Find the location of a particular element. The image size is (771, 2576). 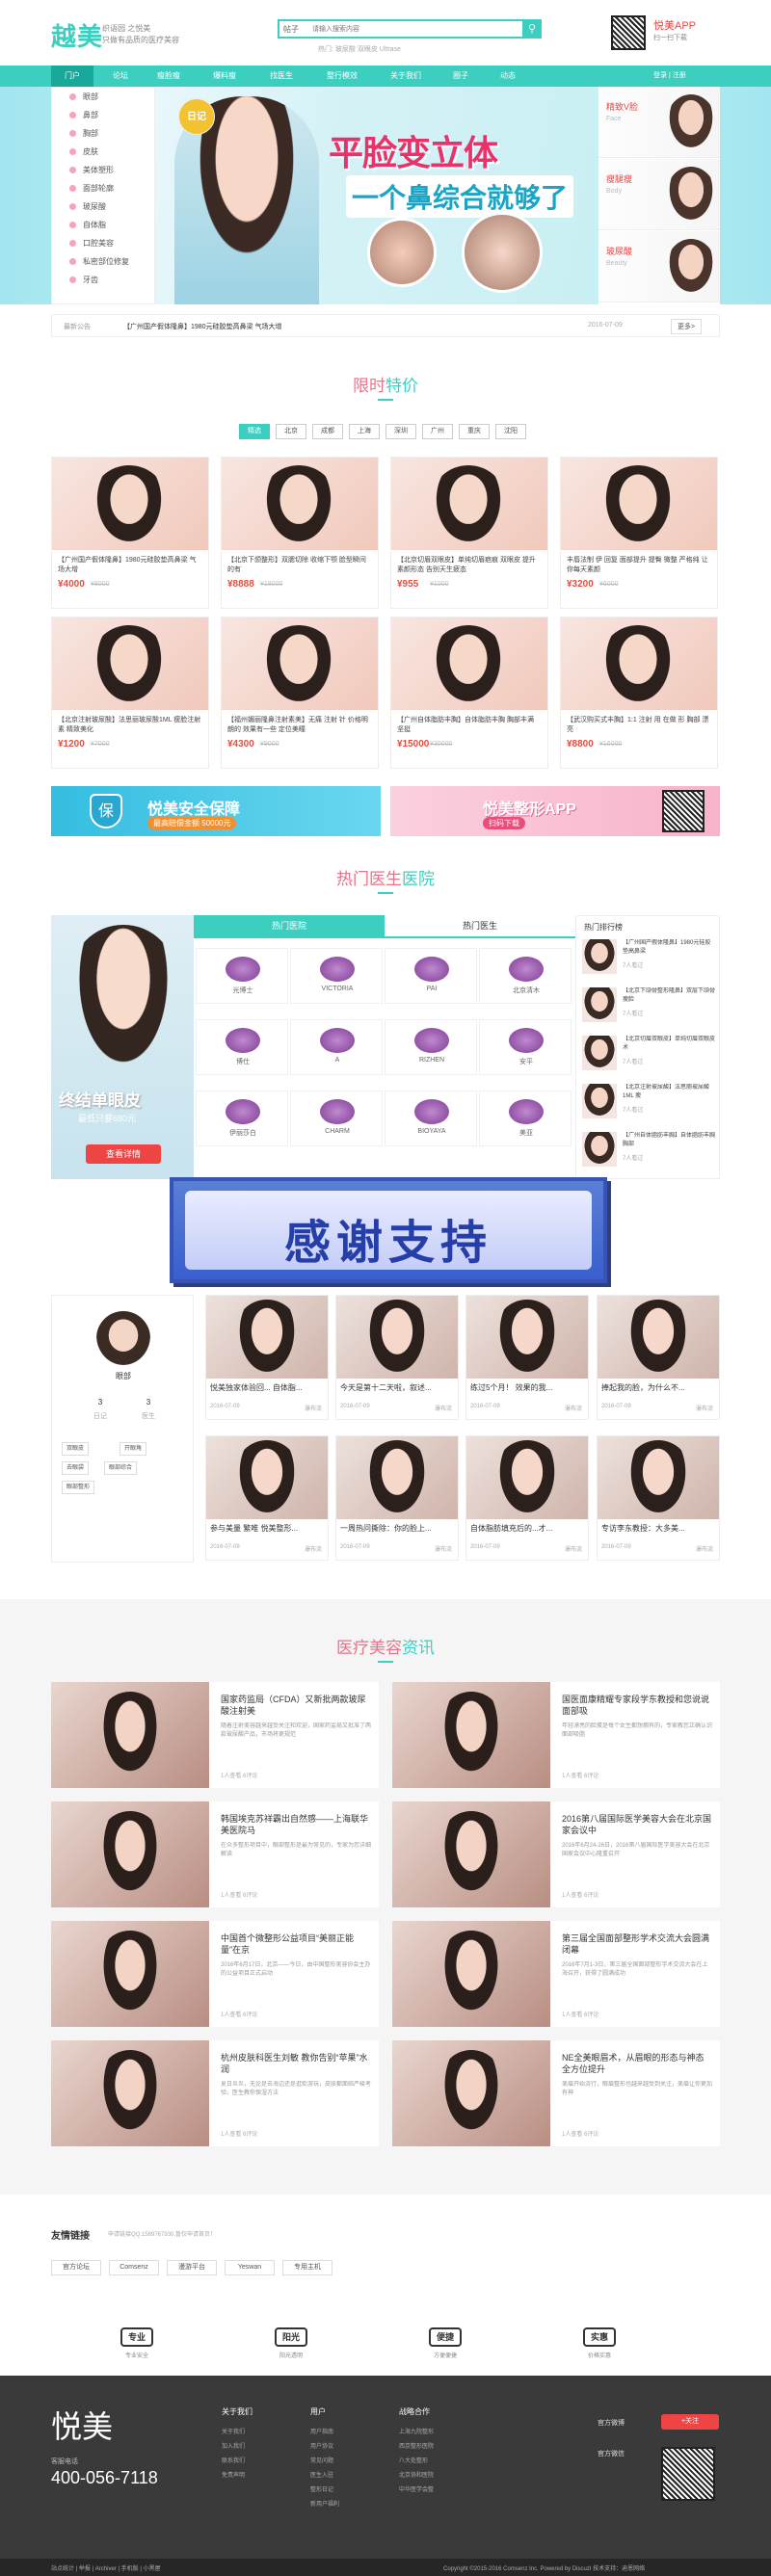

friend-link: 官方论坛 is located at coordinates (76, 2268).